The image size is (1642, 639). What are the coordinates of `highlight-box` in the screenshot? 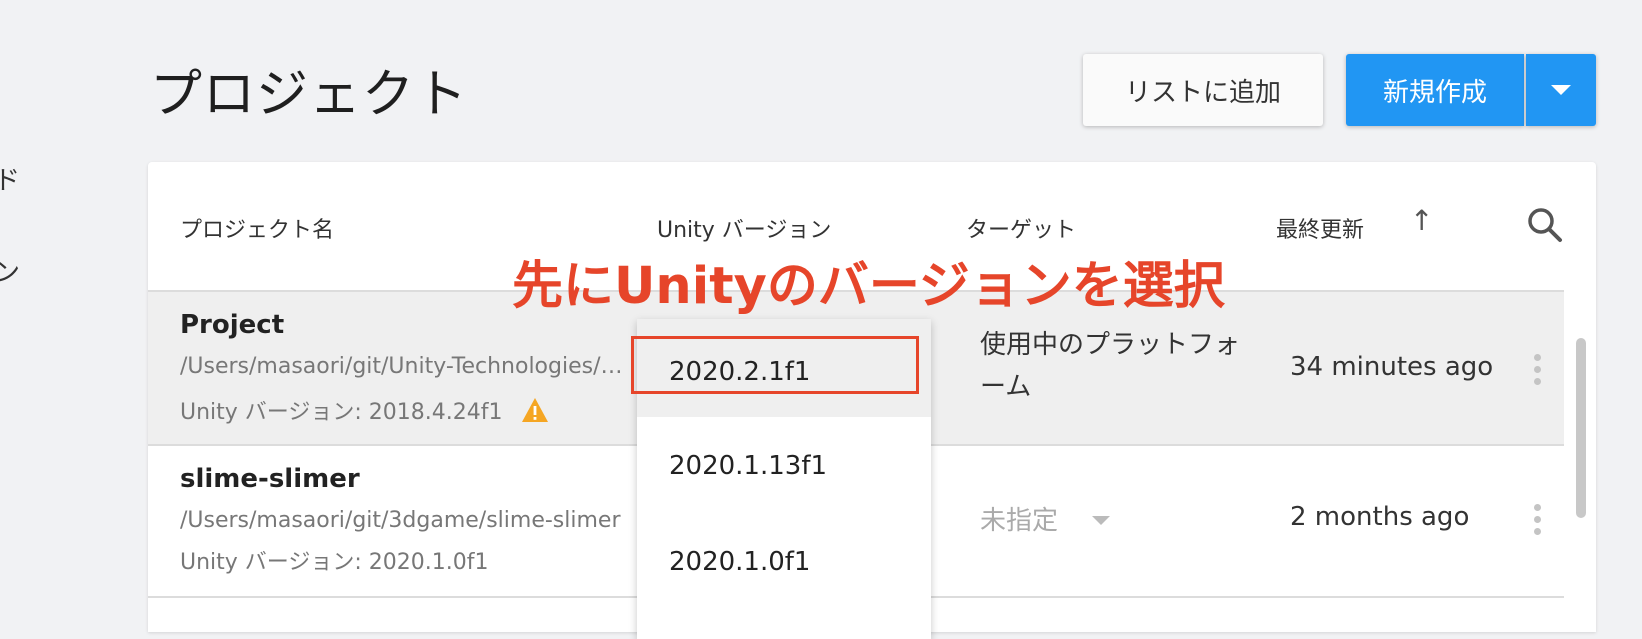 It's located at (775, 365).